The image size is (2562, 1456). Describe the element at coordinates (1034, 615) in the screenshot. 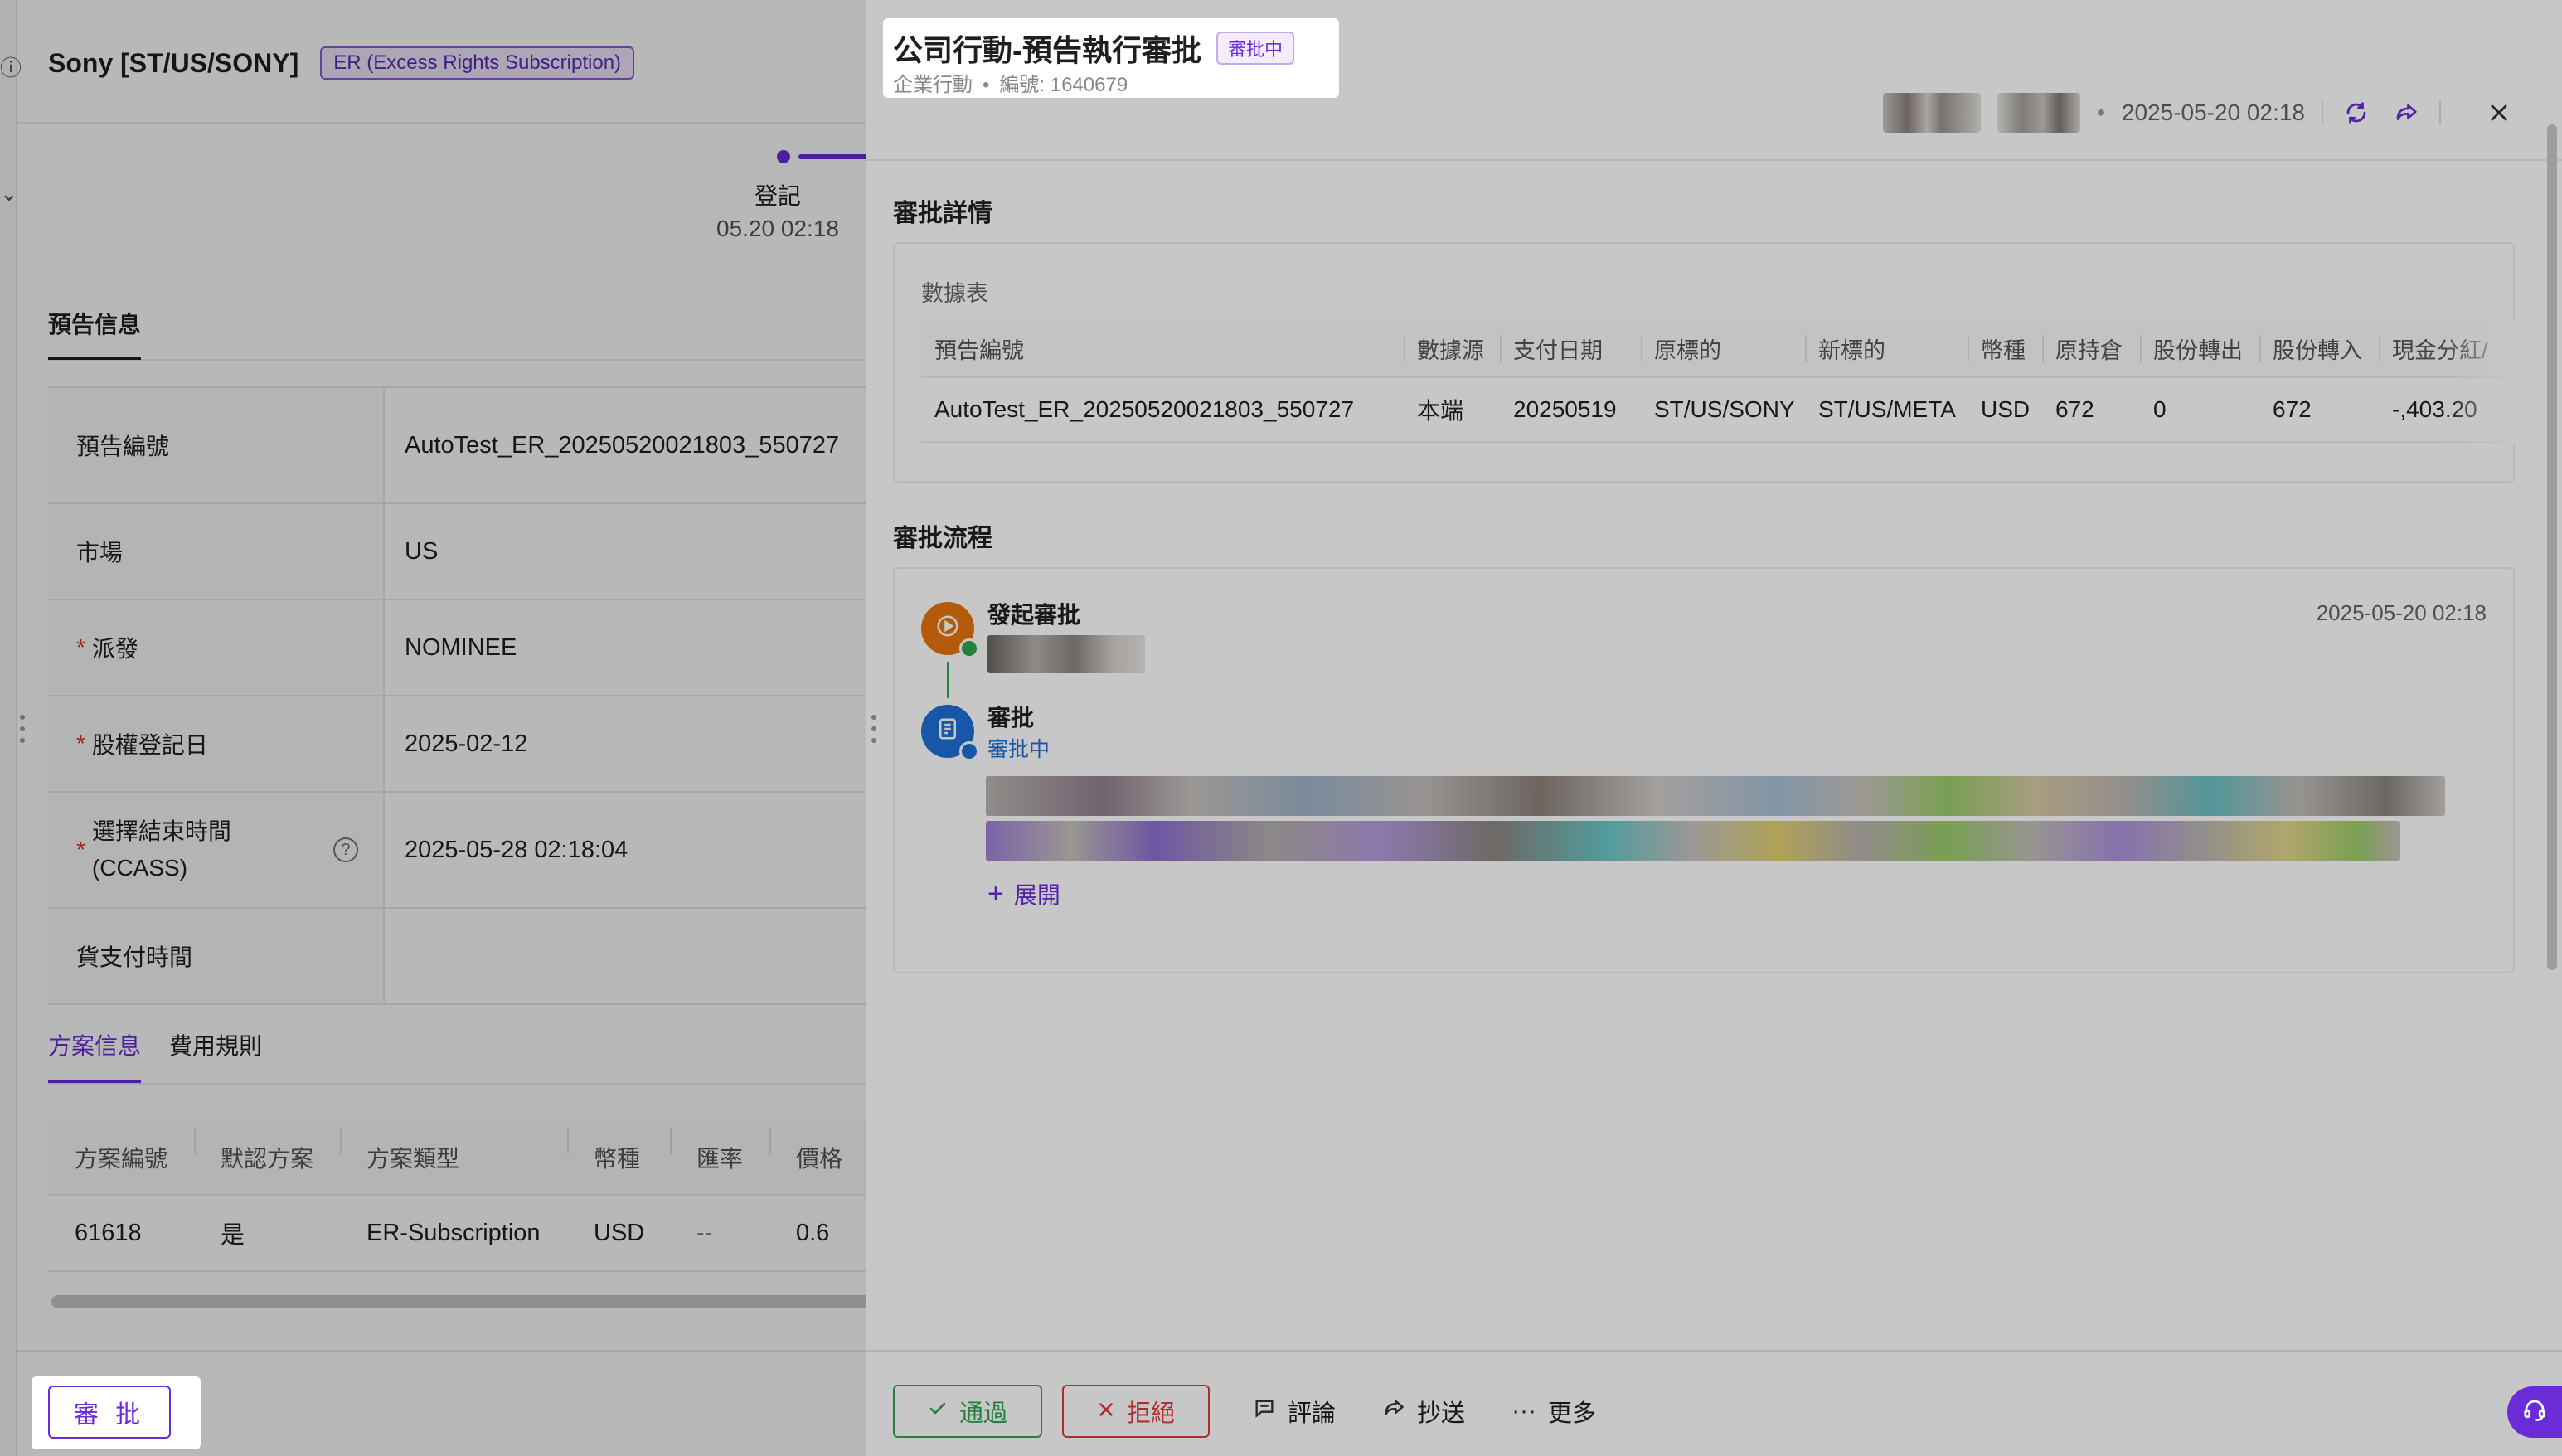

I see `flow-step-title: 發起審批` at that location.